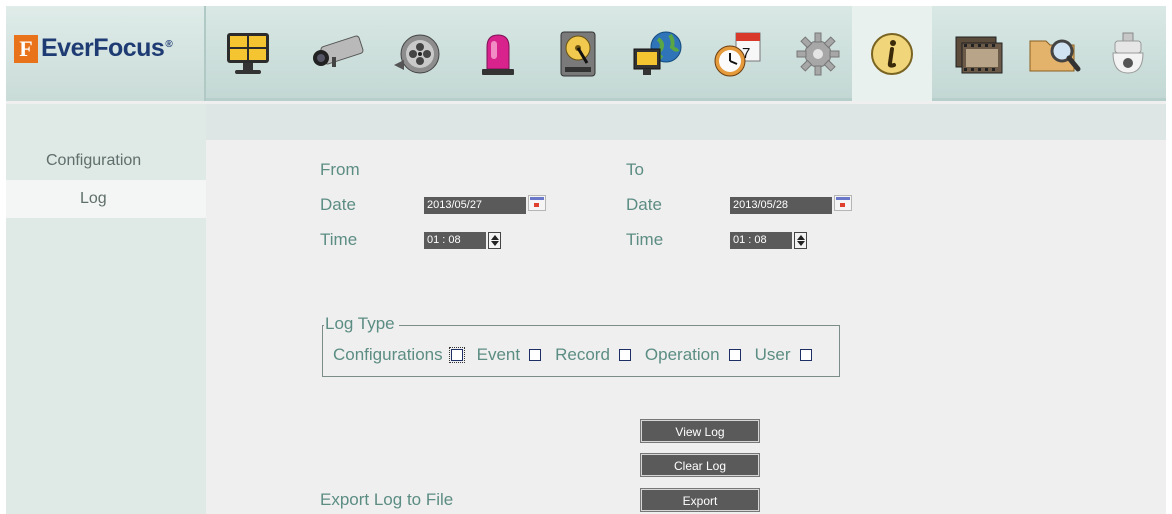 This screenshot has height=514, width=1172. Describe the element at coordinates (734, 355) in the screenshot. I see `log-type-operation-checkbox` at that location.